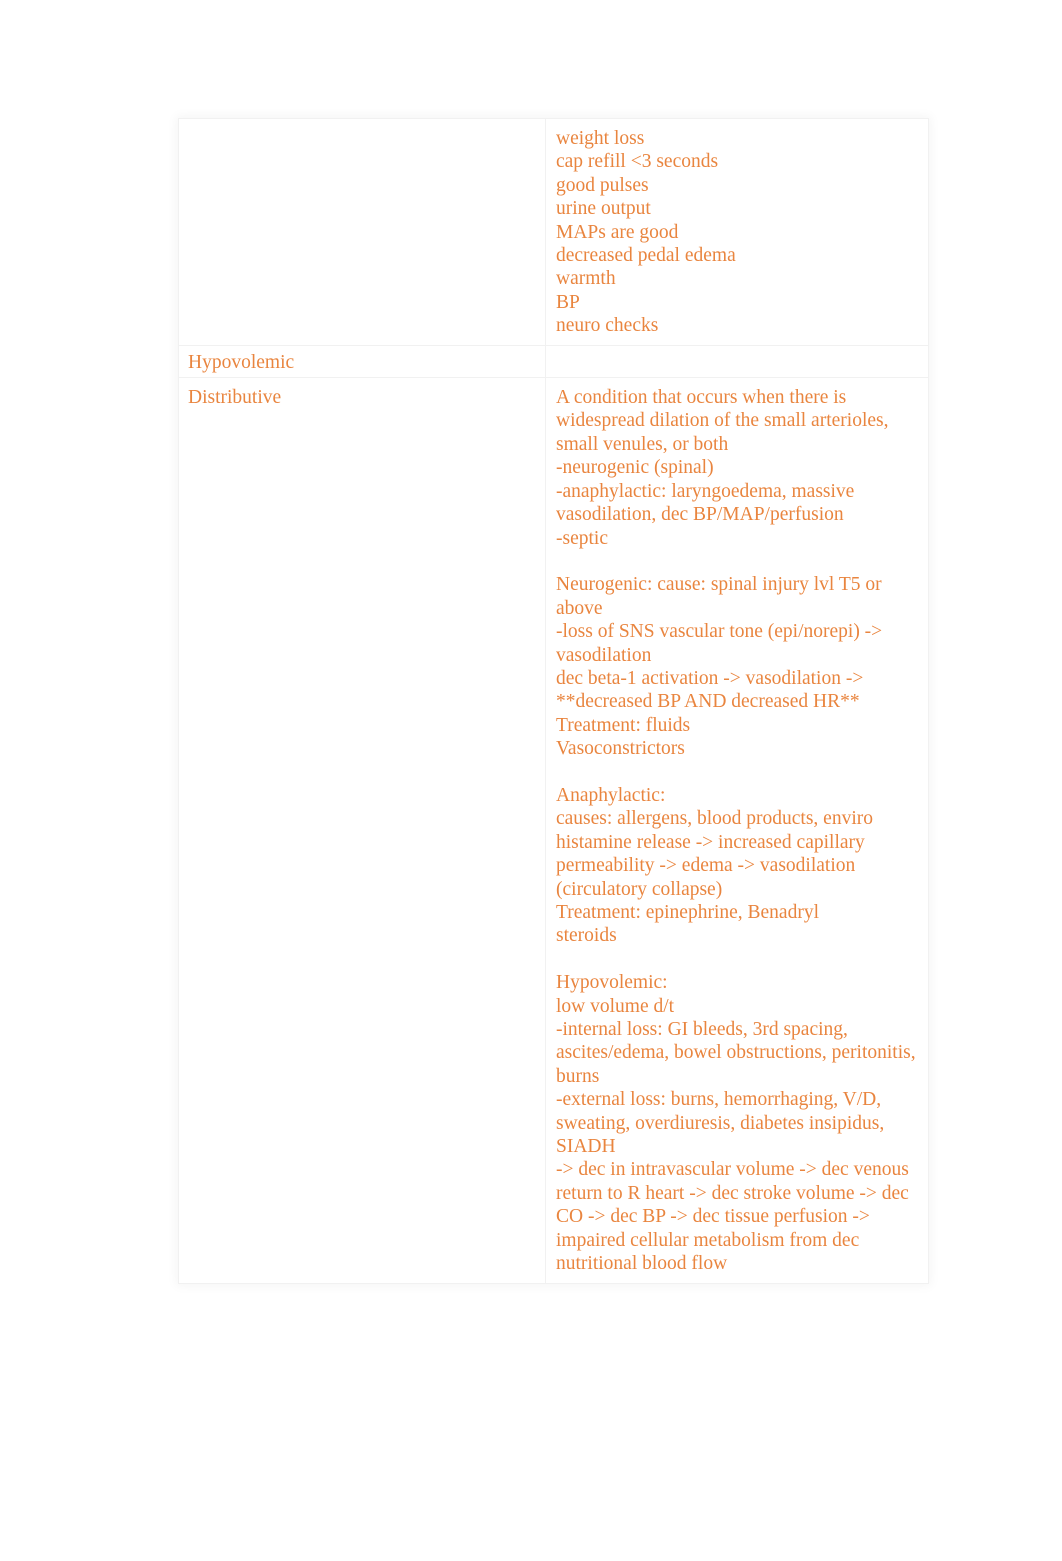 The image size is (1062, 1561). I want to click on table-row: Hypovolemic, so click(553, 361).